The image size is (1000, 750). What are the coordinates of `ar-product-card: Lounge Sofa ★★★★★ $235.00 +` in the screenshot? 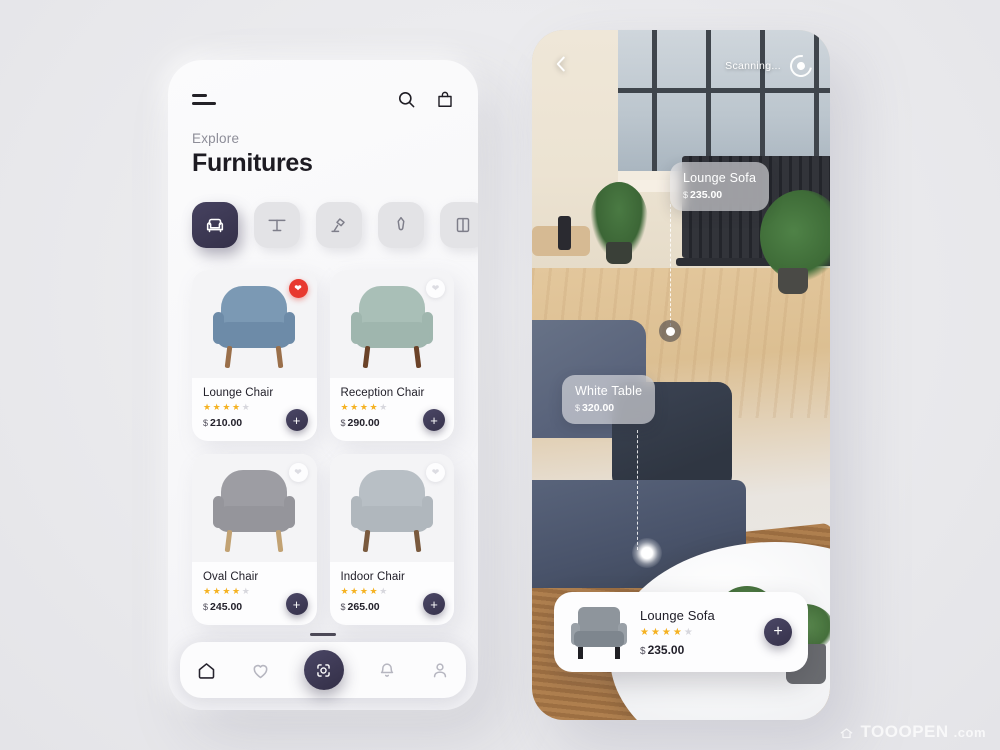 It's located at (681, 632).